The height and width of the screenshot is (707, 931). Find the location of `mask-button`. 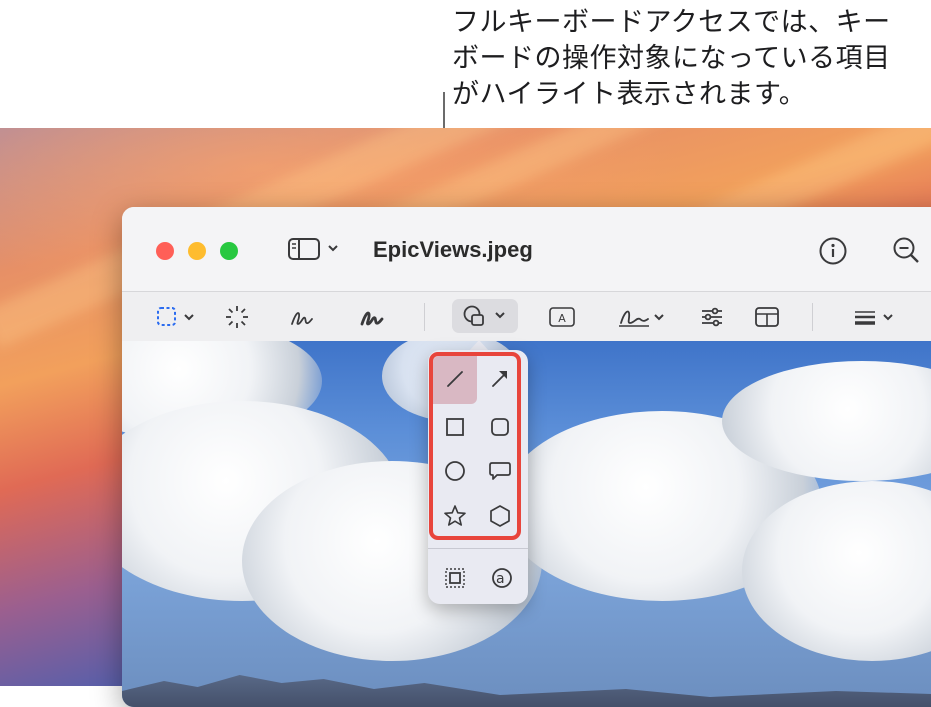

mask-button is located at coordinates (455, 578).